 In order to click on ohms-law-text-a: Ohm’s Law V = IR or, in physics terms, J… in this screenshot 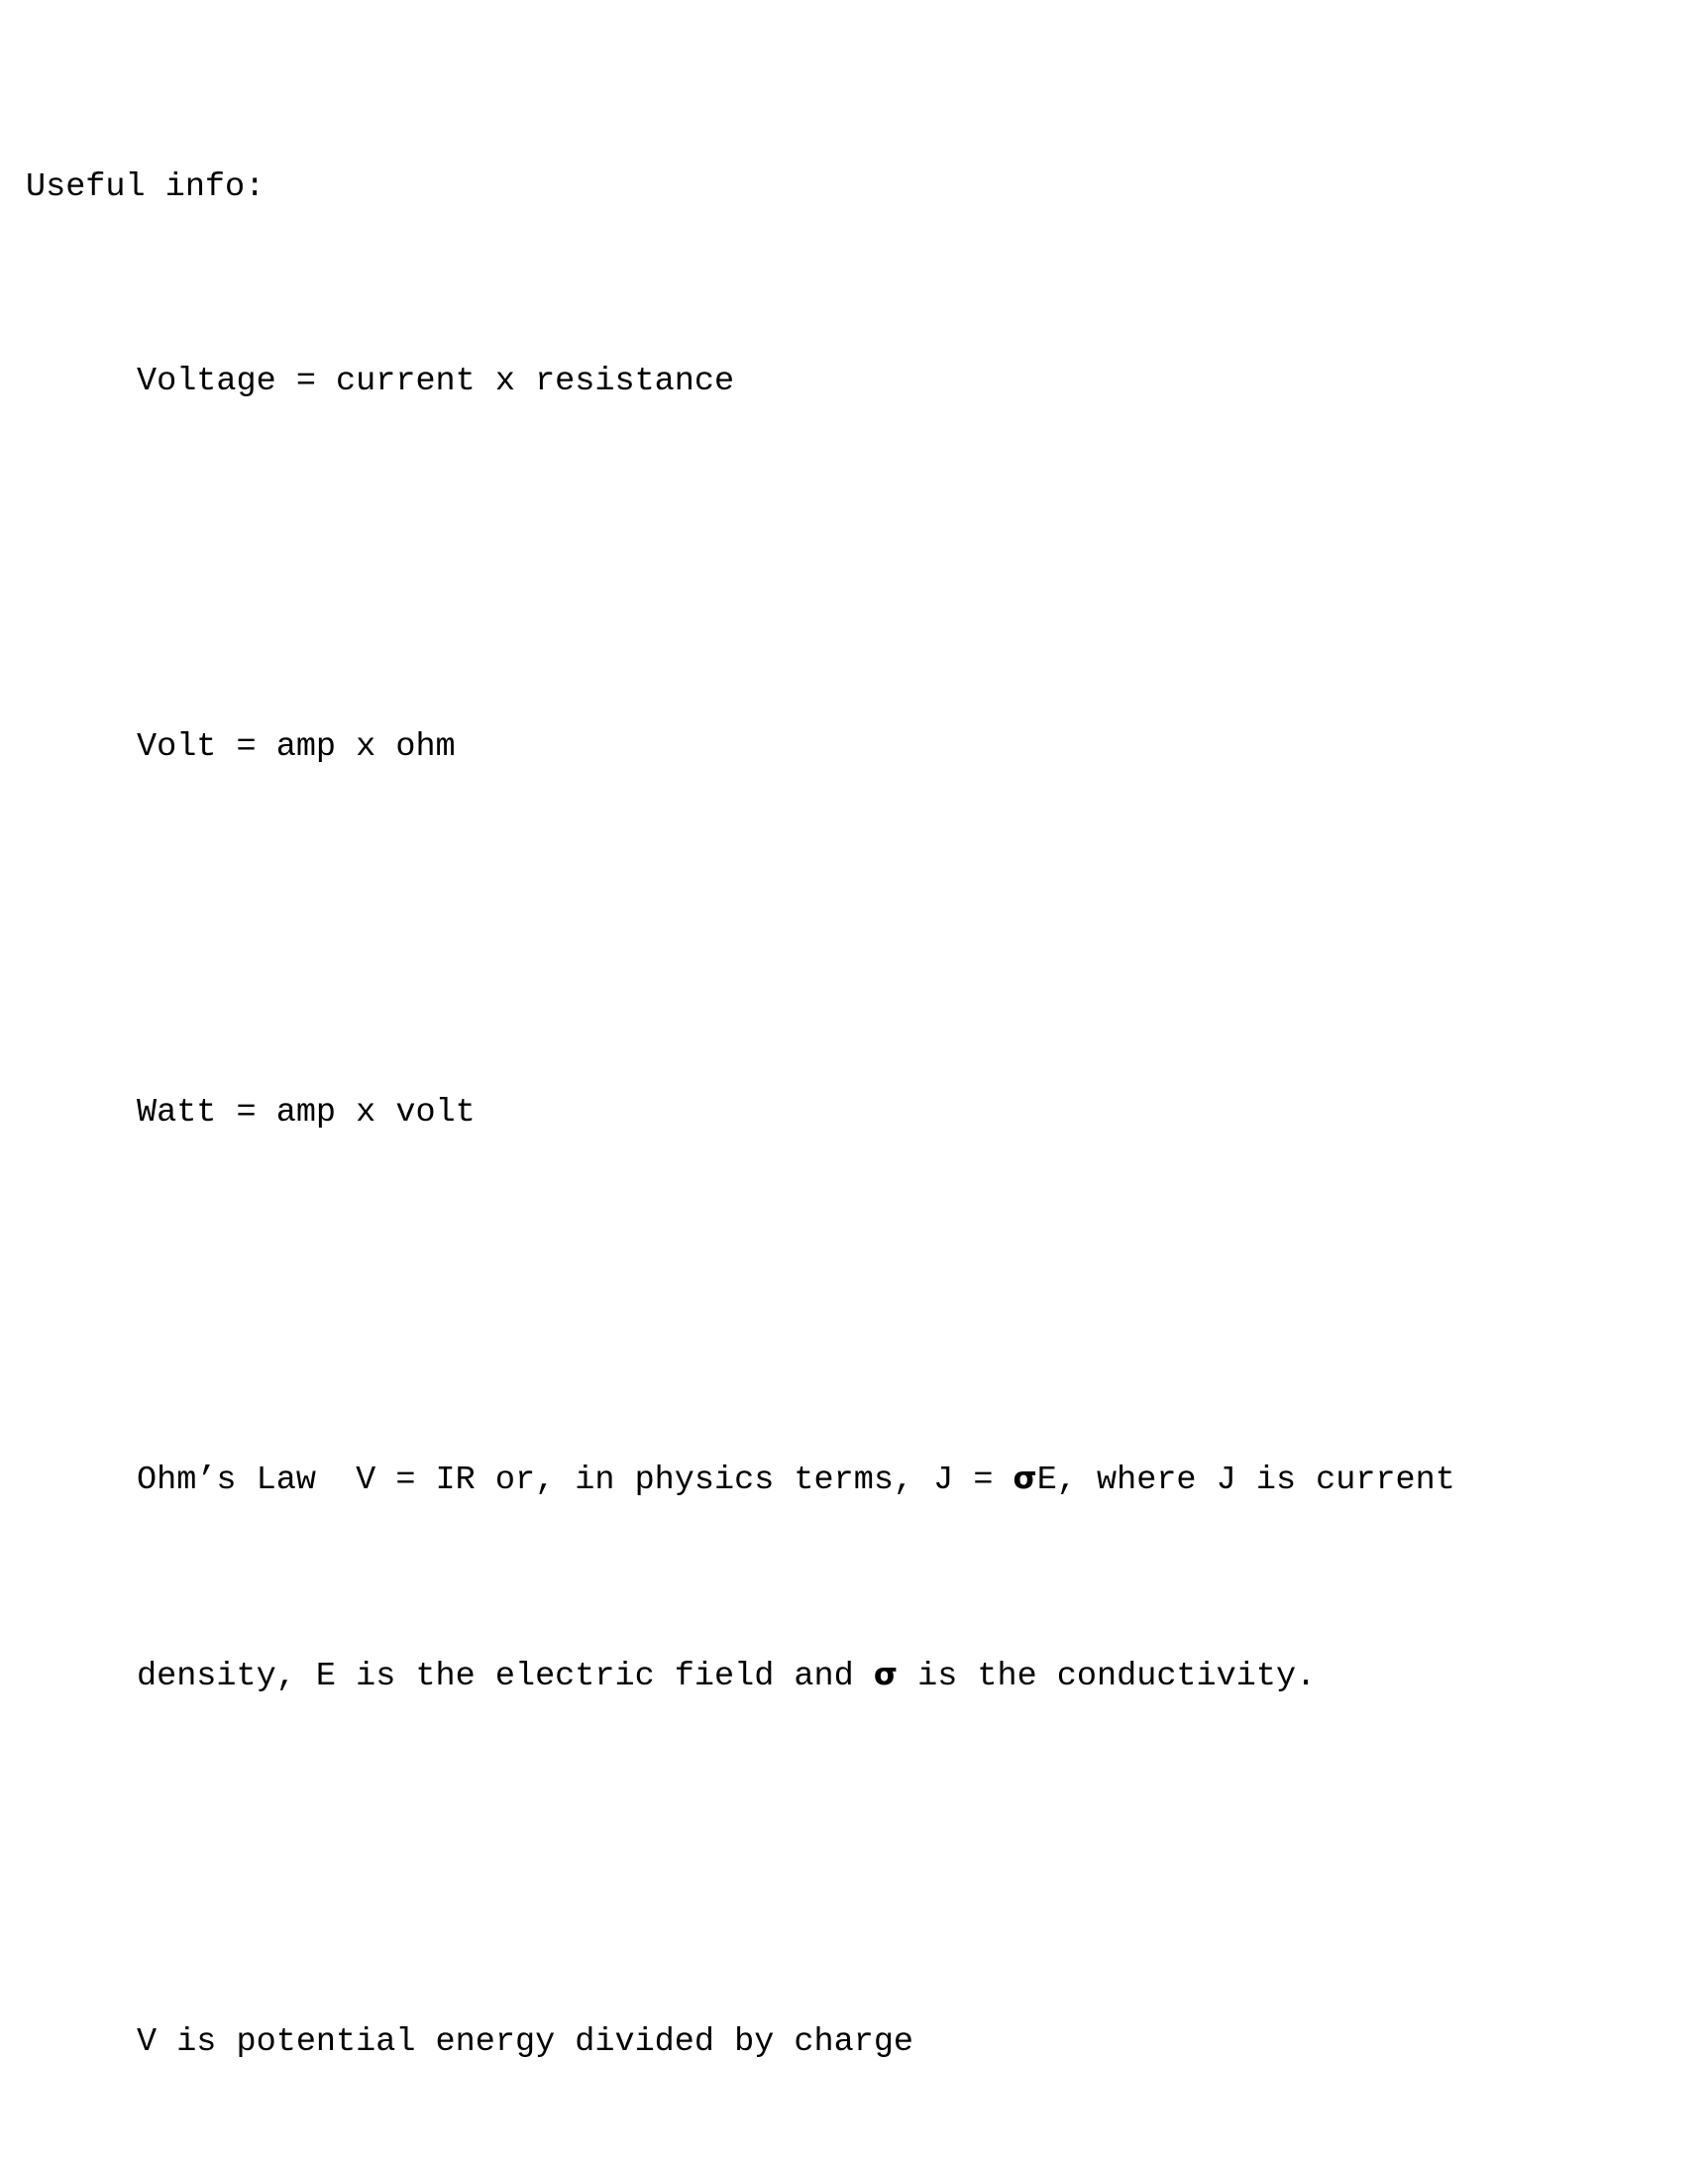, I will do `click(575, 1480)`.